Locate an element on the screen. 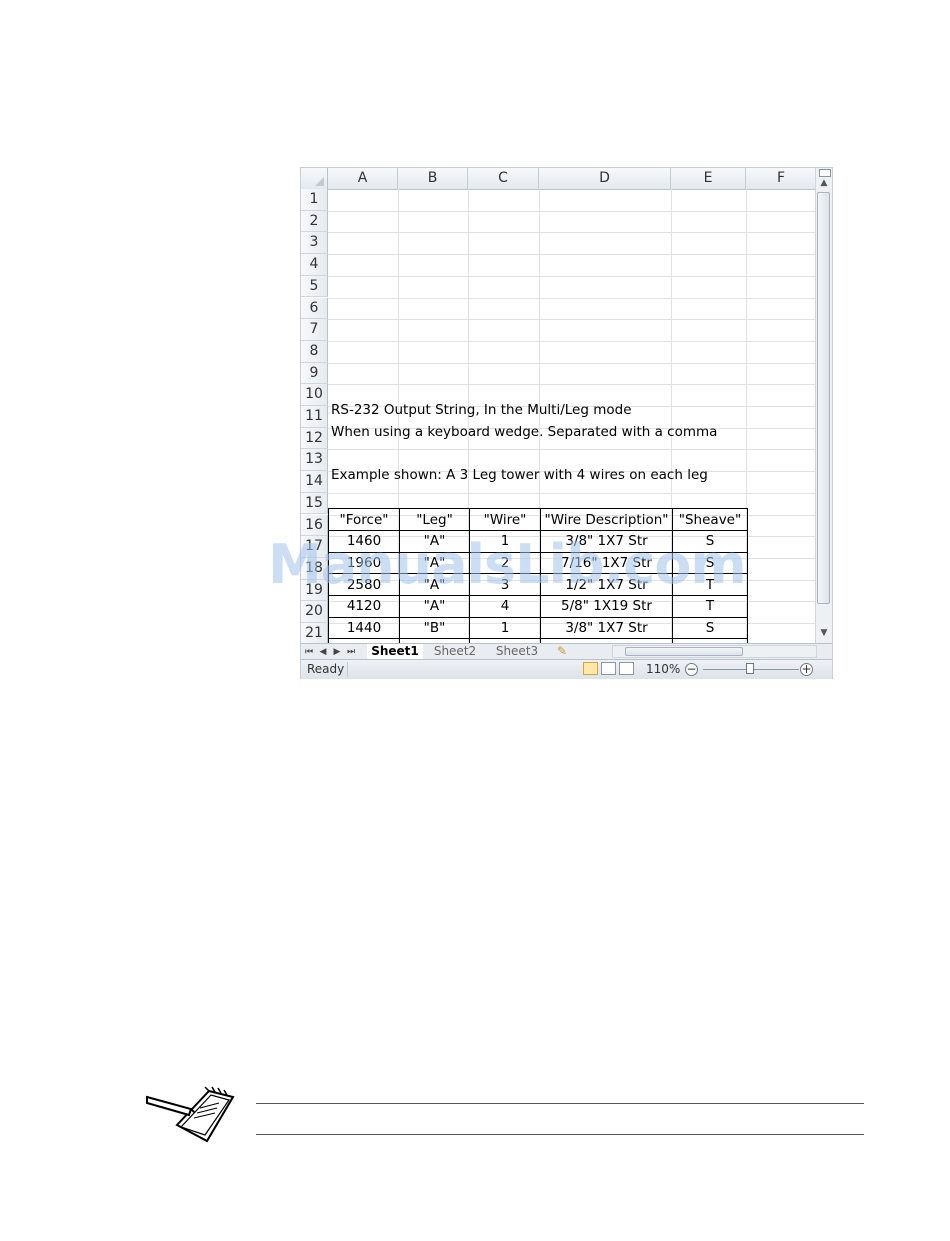 This screenshot has height=1241, width=950. row-header: 9 is located at coordinates (314, 373).